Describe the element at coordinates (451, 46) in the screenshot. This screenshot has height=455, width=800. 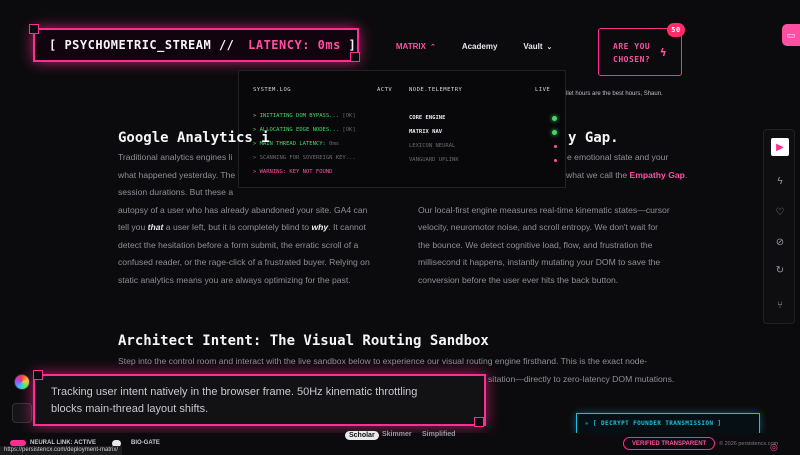
I see `top-nav: ⌄ MATRIX⌃ Academy Vault⌄` at that location.